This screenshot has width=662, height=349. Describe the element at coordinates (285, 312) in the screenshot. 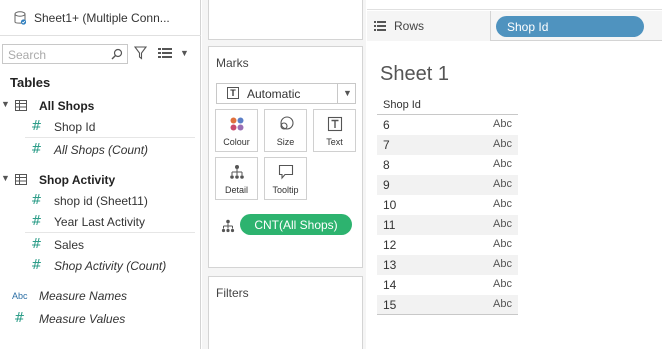

I see `filters-card: Filters` at that location.